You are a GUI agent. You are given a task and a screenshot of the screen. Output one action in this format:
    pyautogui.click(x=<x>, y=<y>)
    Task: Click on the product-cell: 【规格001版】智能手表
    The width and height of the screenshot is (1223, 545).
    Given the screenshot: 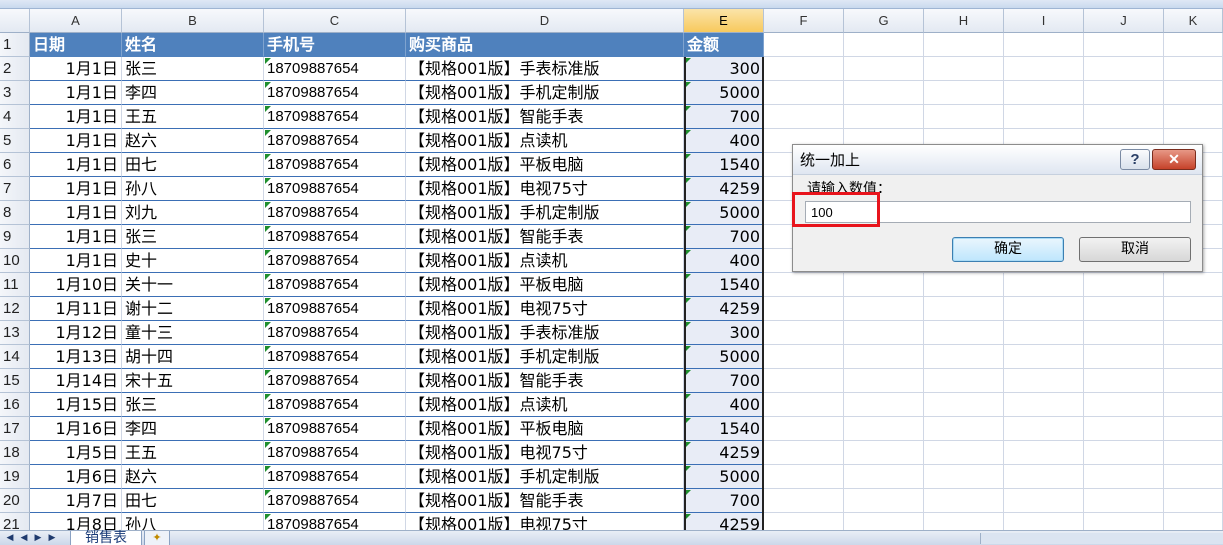 What is the action you would take?
    pyautogui.click(x=545, y=381)
    